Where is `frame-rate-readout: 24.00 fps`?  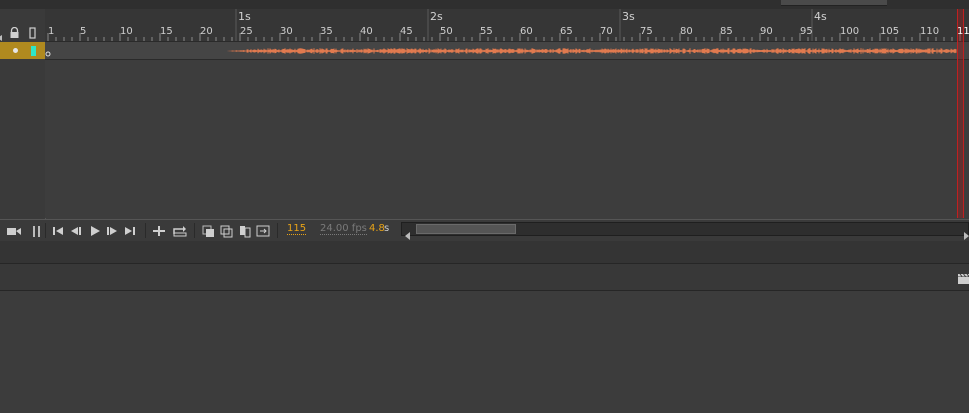 frame-rate-readout: 24.00 fps is located at coordinates (343, 229).